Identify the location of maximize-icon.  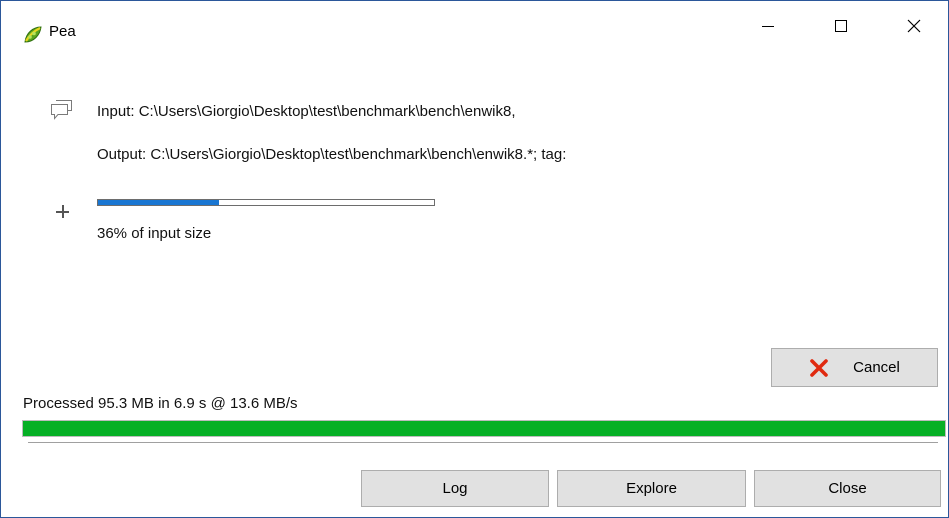
(841, 26).